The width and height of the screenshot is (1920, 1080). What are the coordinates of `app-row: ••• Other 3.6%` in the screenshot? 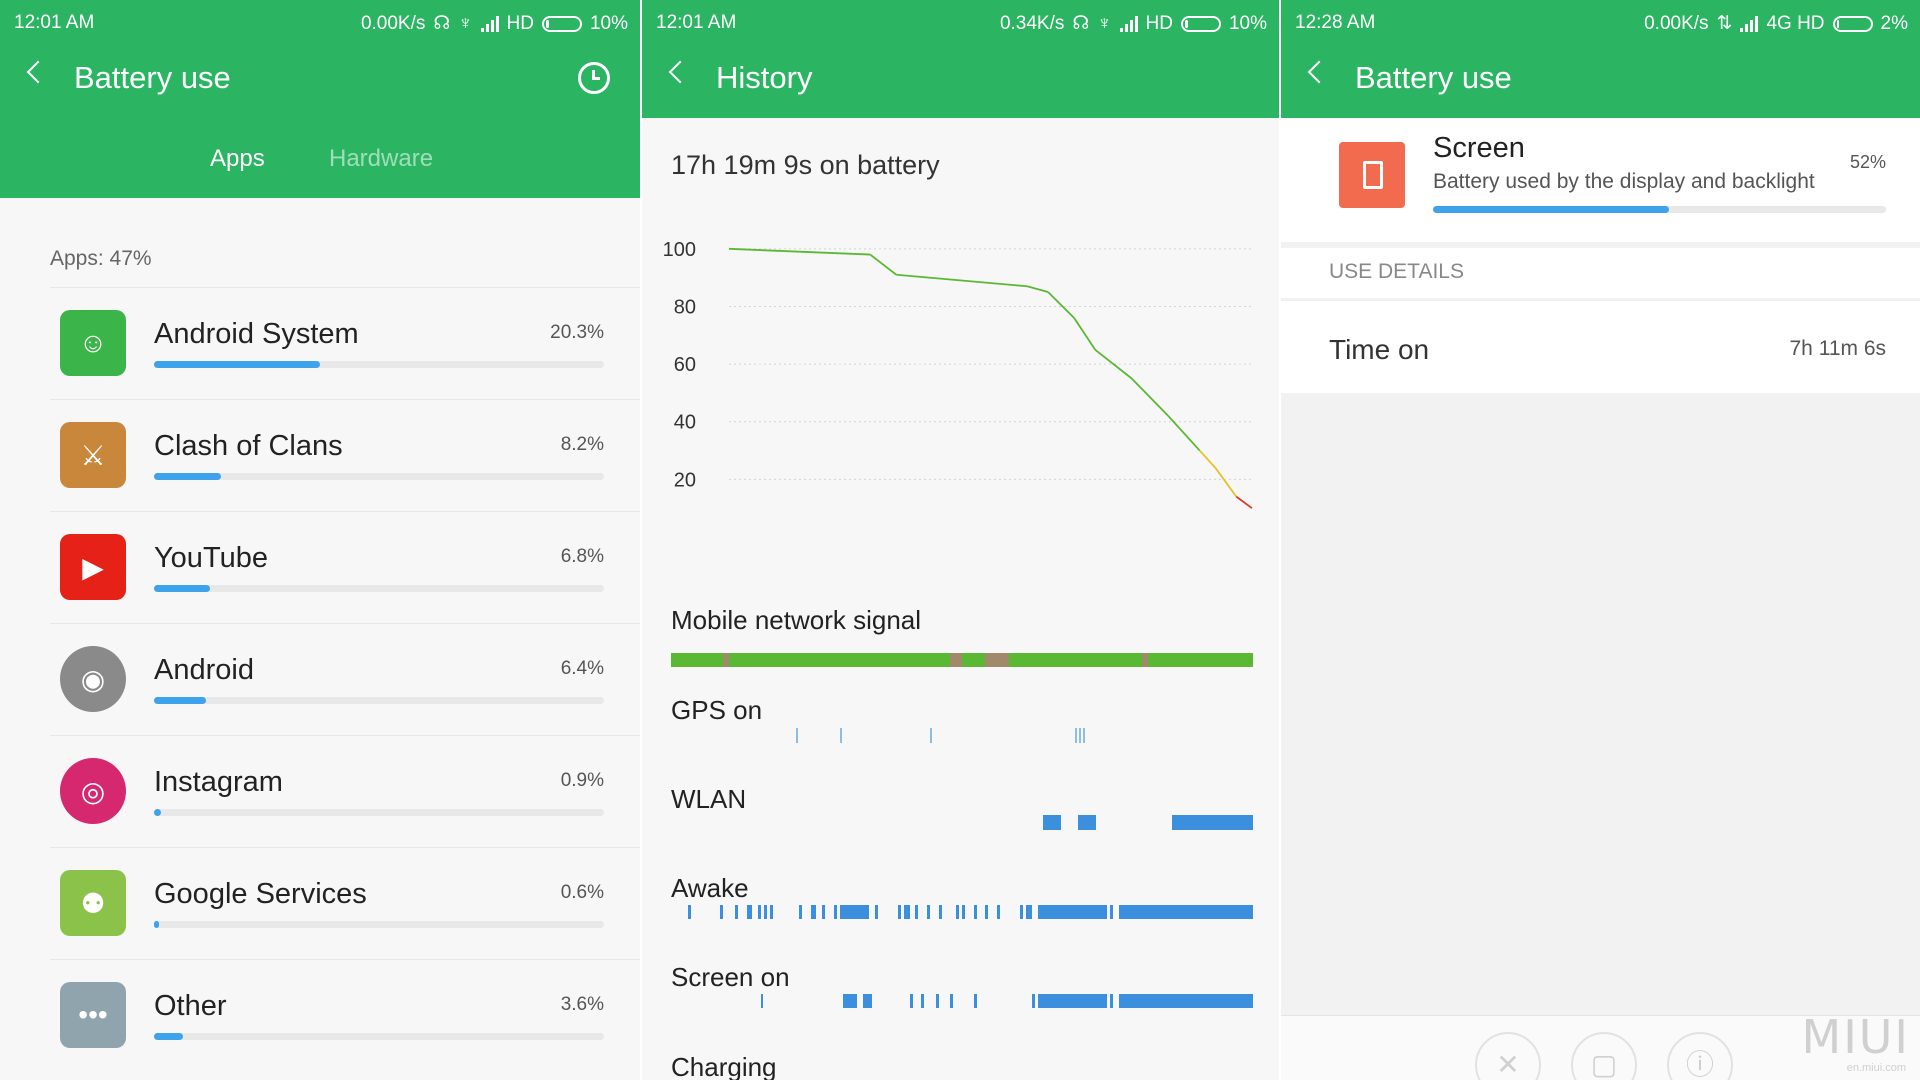 It's located at (345, 1014).